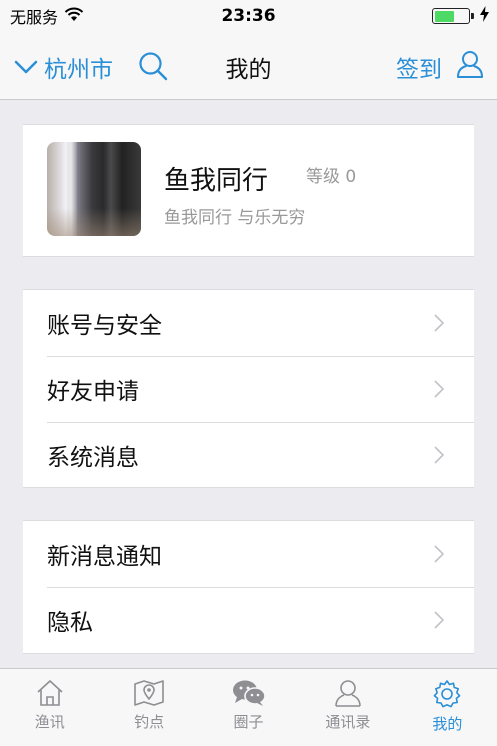 The image size is (497, 746). I want to click on menu-item-account-security: 账号与安全, so click(248, 323).